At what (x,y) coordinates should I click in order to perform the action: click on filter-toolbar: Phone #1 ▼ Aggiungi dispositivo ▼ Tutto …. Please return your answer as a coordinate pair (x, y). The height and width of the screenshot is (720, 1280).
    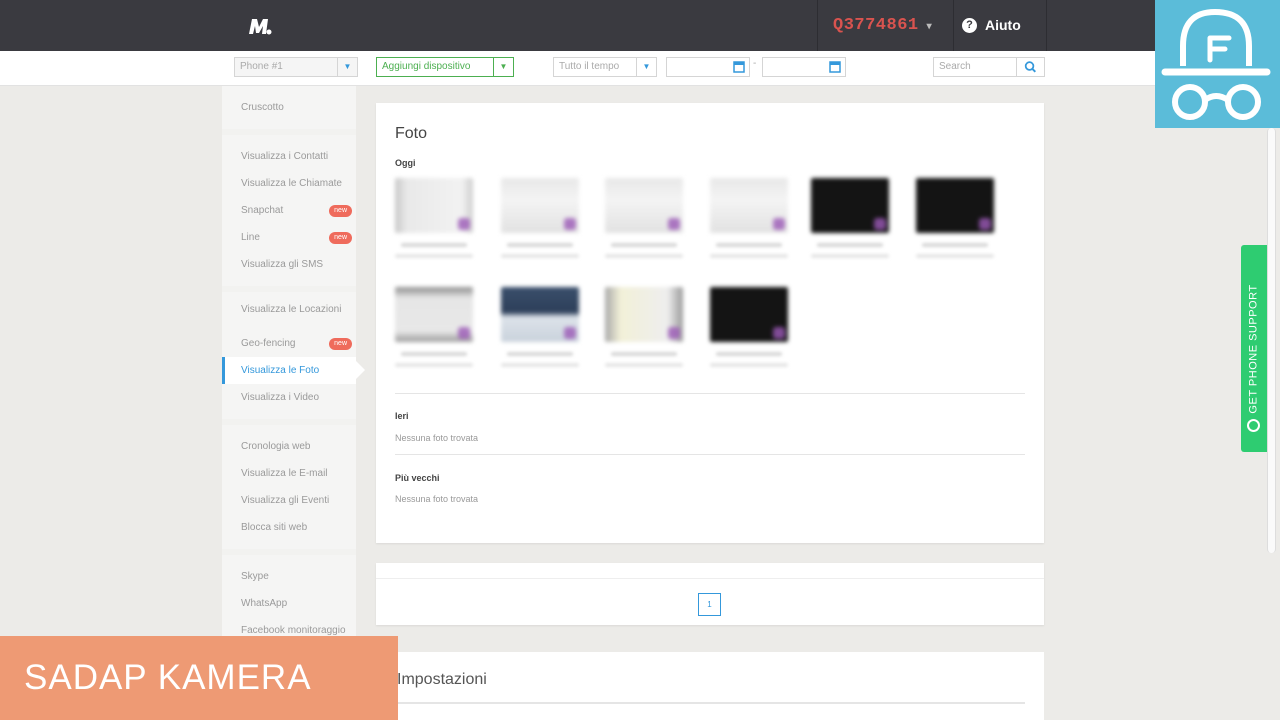
    Looking at the image, I should click on (577, 68).